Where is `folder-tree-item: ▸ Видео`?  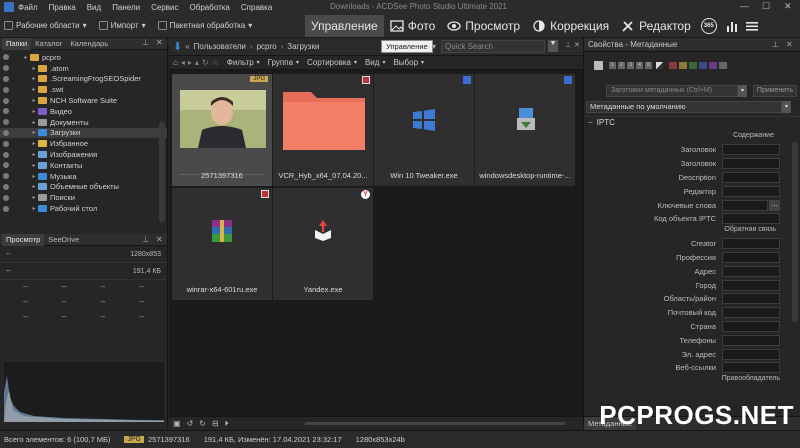
folder-tree-item: ▸ Видео is located at coordinates (83, 111).